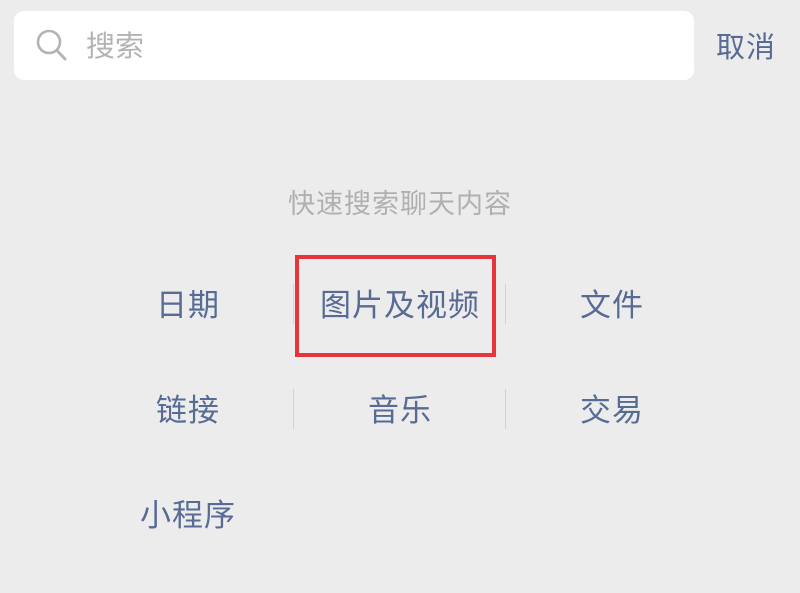  Describe the element at coordinates (366, 45) in the screenshot. I see `search-input` at that location.